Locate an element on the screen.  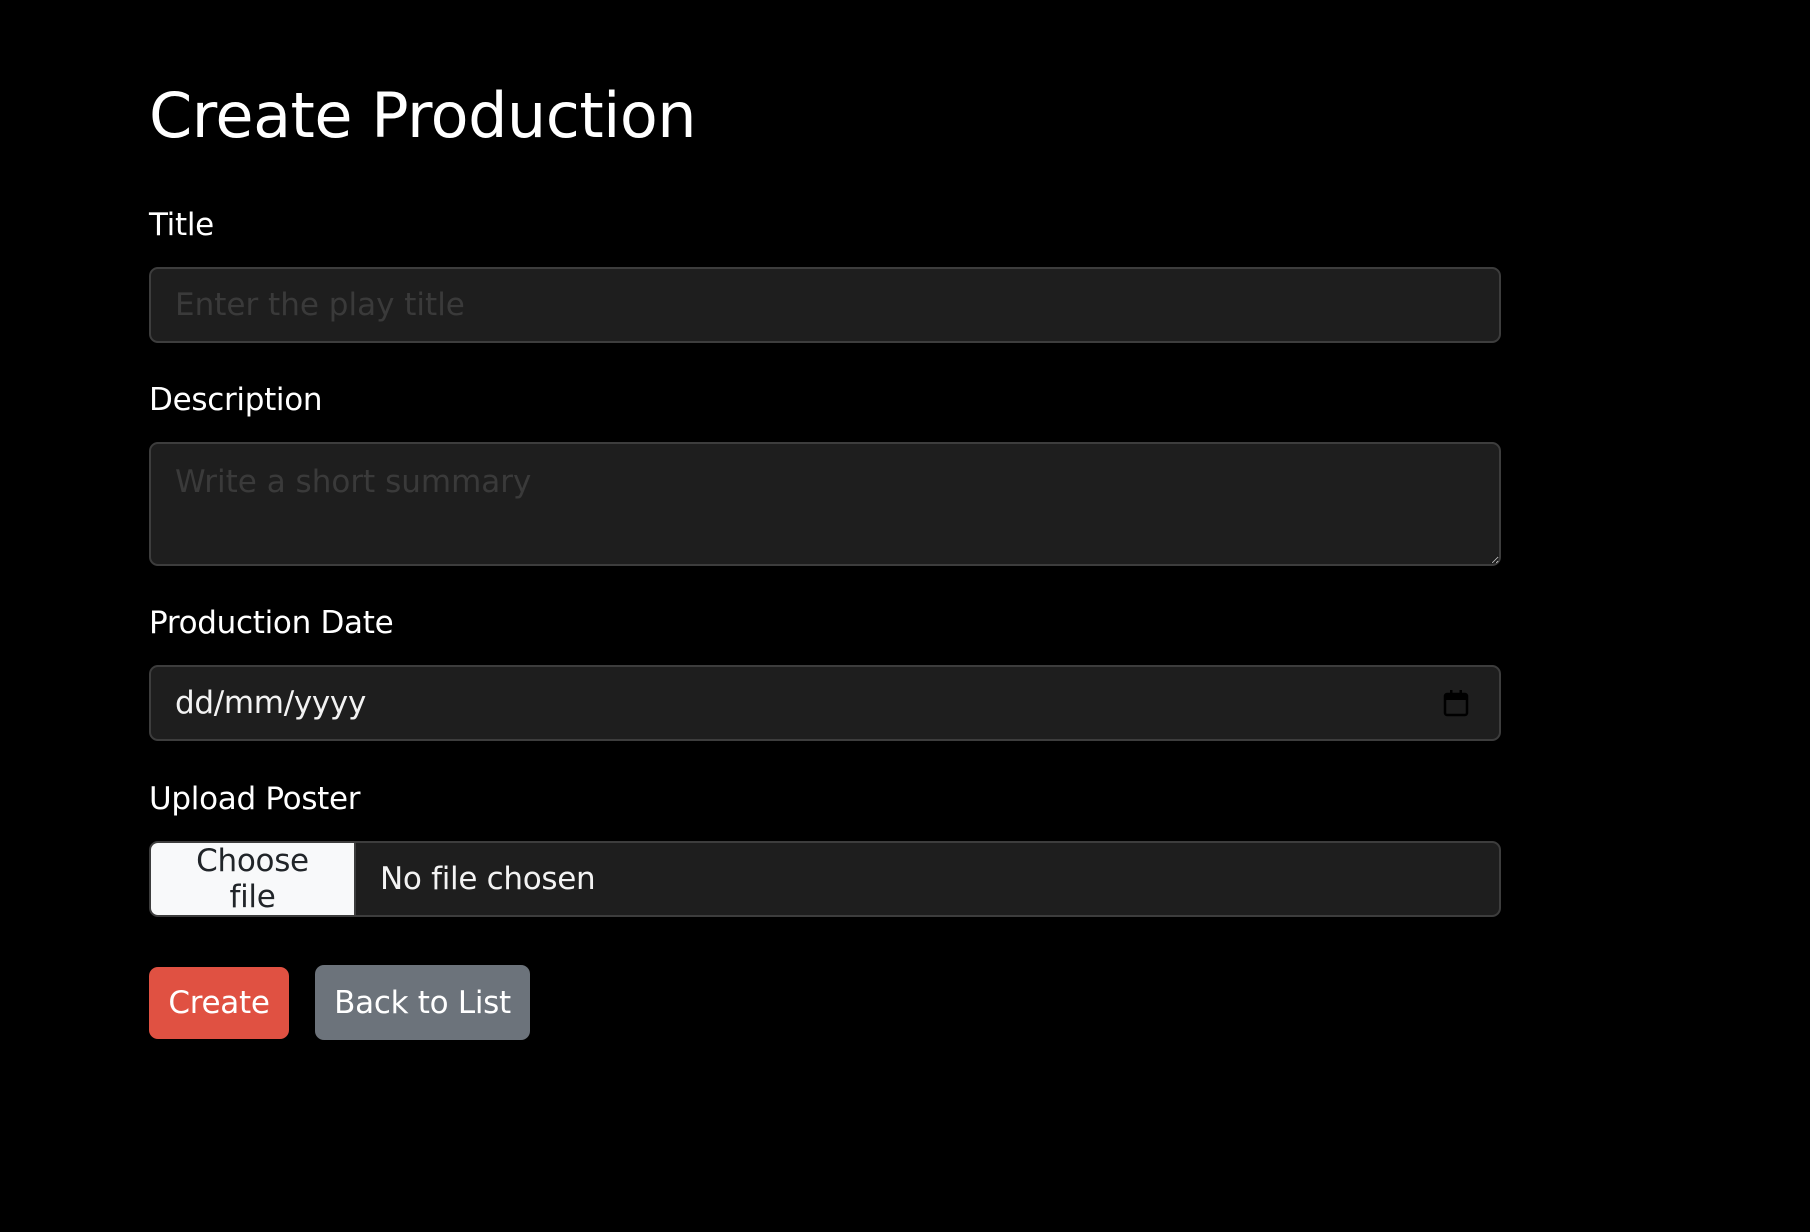
production-date-label: Production Date is located at coordinates (271, 623).